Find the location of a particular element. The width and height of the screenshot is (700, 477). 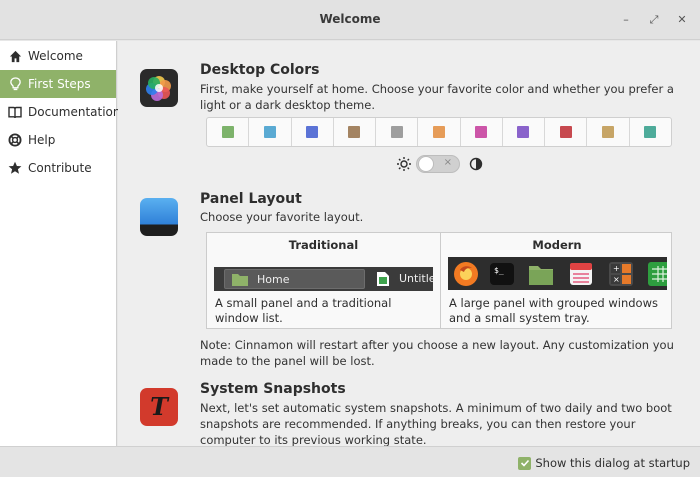

modern-panel-preview: $_ + × is located at coordinates (557, 273).